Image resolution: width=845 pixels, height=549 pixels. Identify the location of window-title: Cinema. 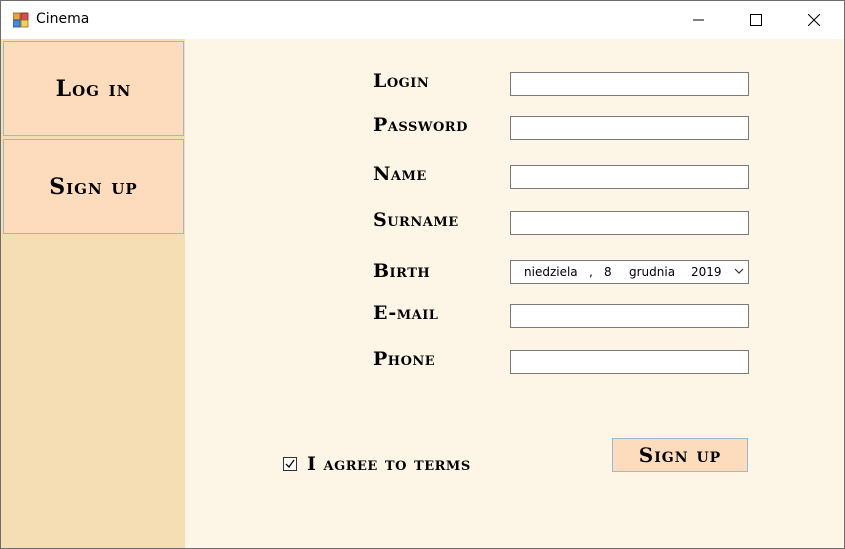
(63, 19).